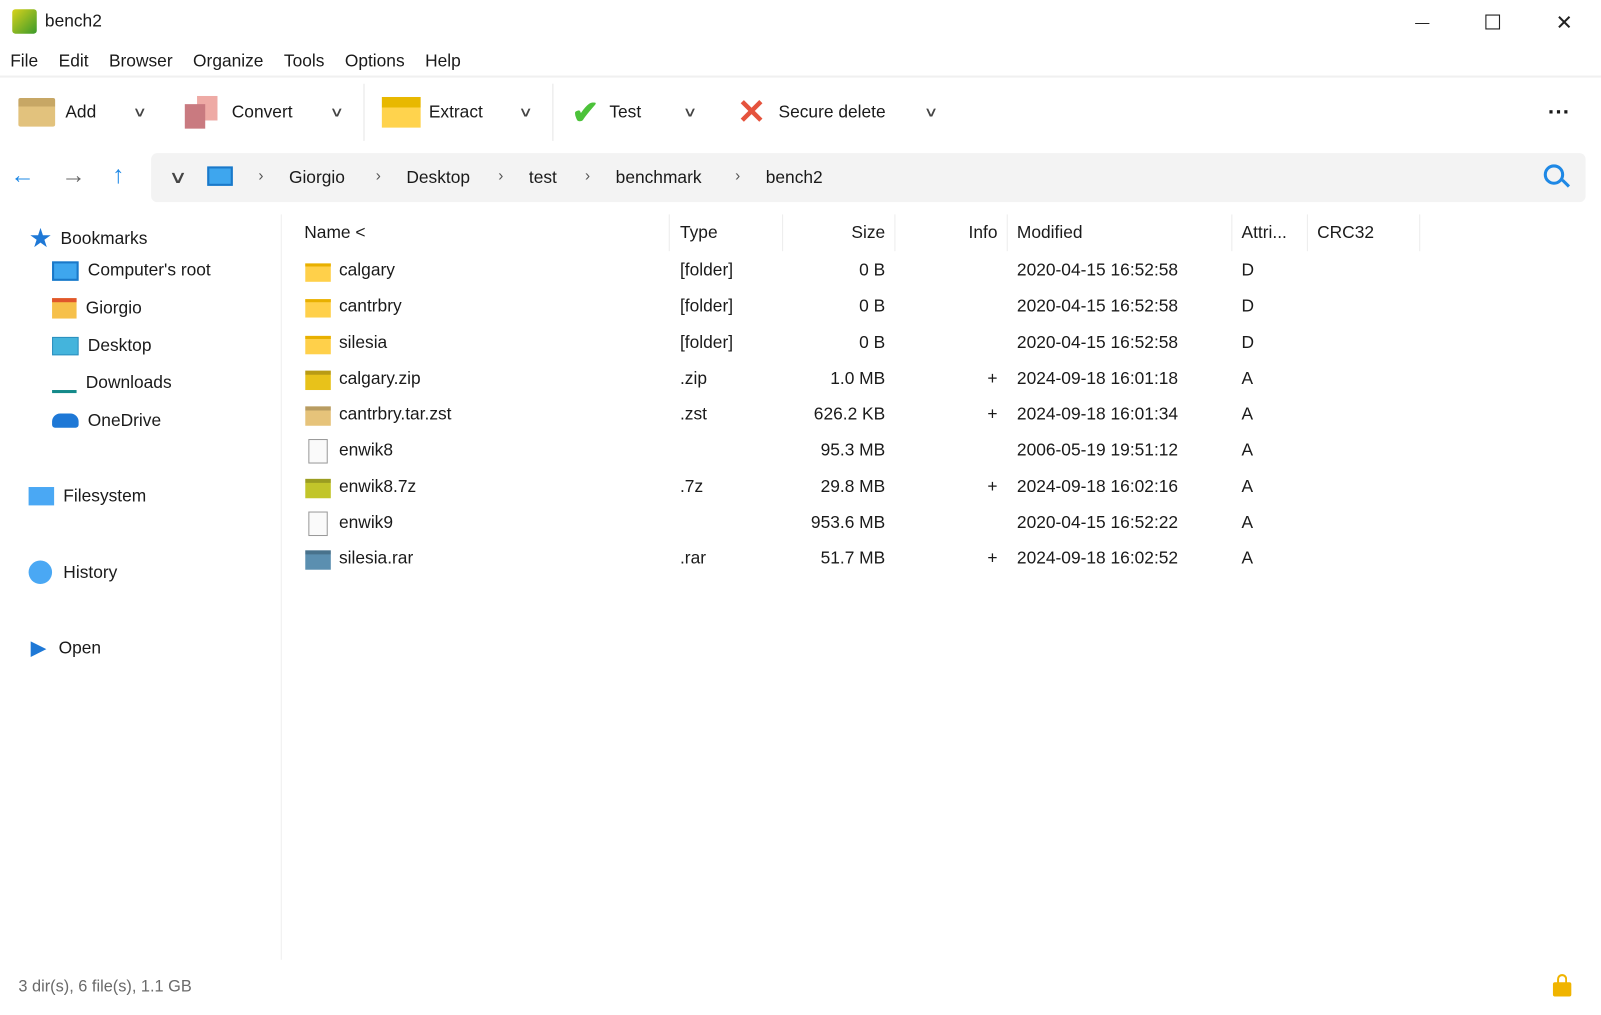  I want to click on file-modified: 2006-05-19 19:51:12, so click(1097, 450).